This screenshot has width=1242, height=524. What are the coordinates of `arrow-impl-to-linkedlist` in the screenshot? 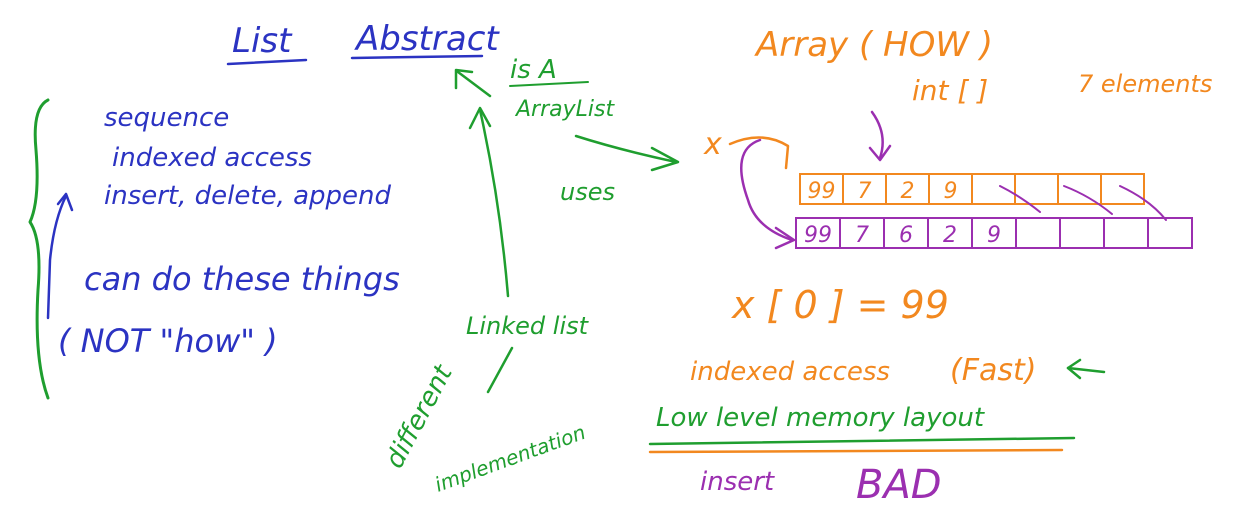 It's located at (500, 370).